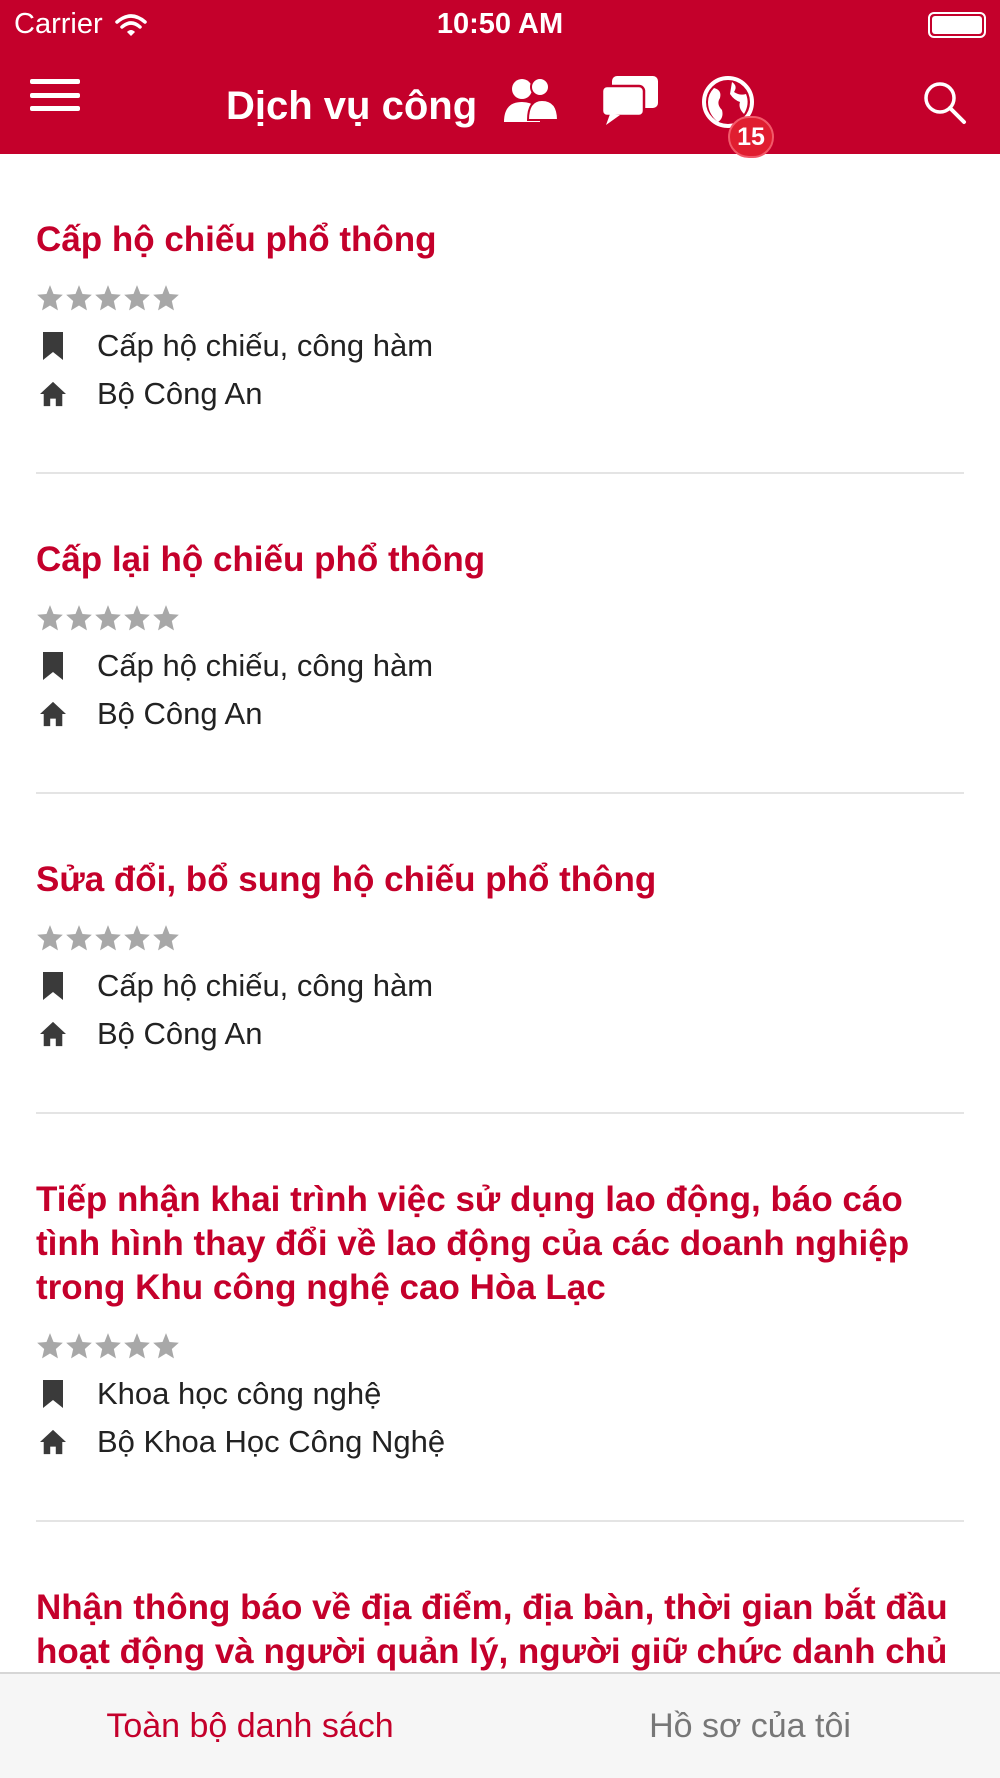 This screenshot has height=1778, width=1000. What do you see at coordinates (352, 106) in the screenshot?
I see `page-title: Dịch vụ công` at bounding box center [352, 106].